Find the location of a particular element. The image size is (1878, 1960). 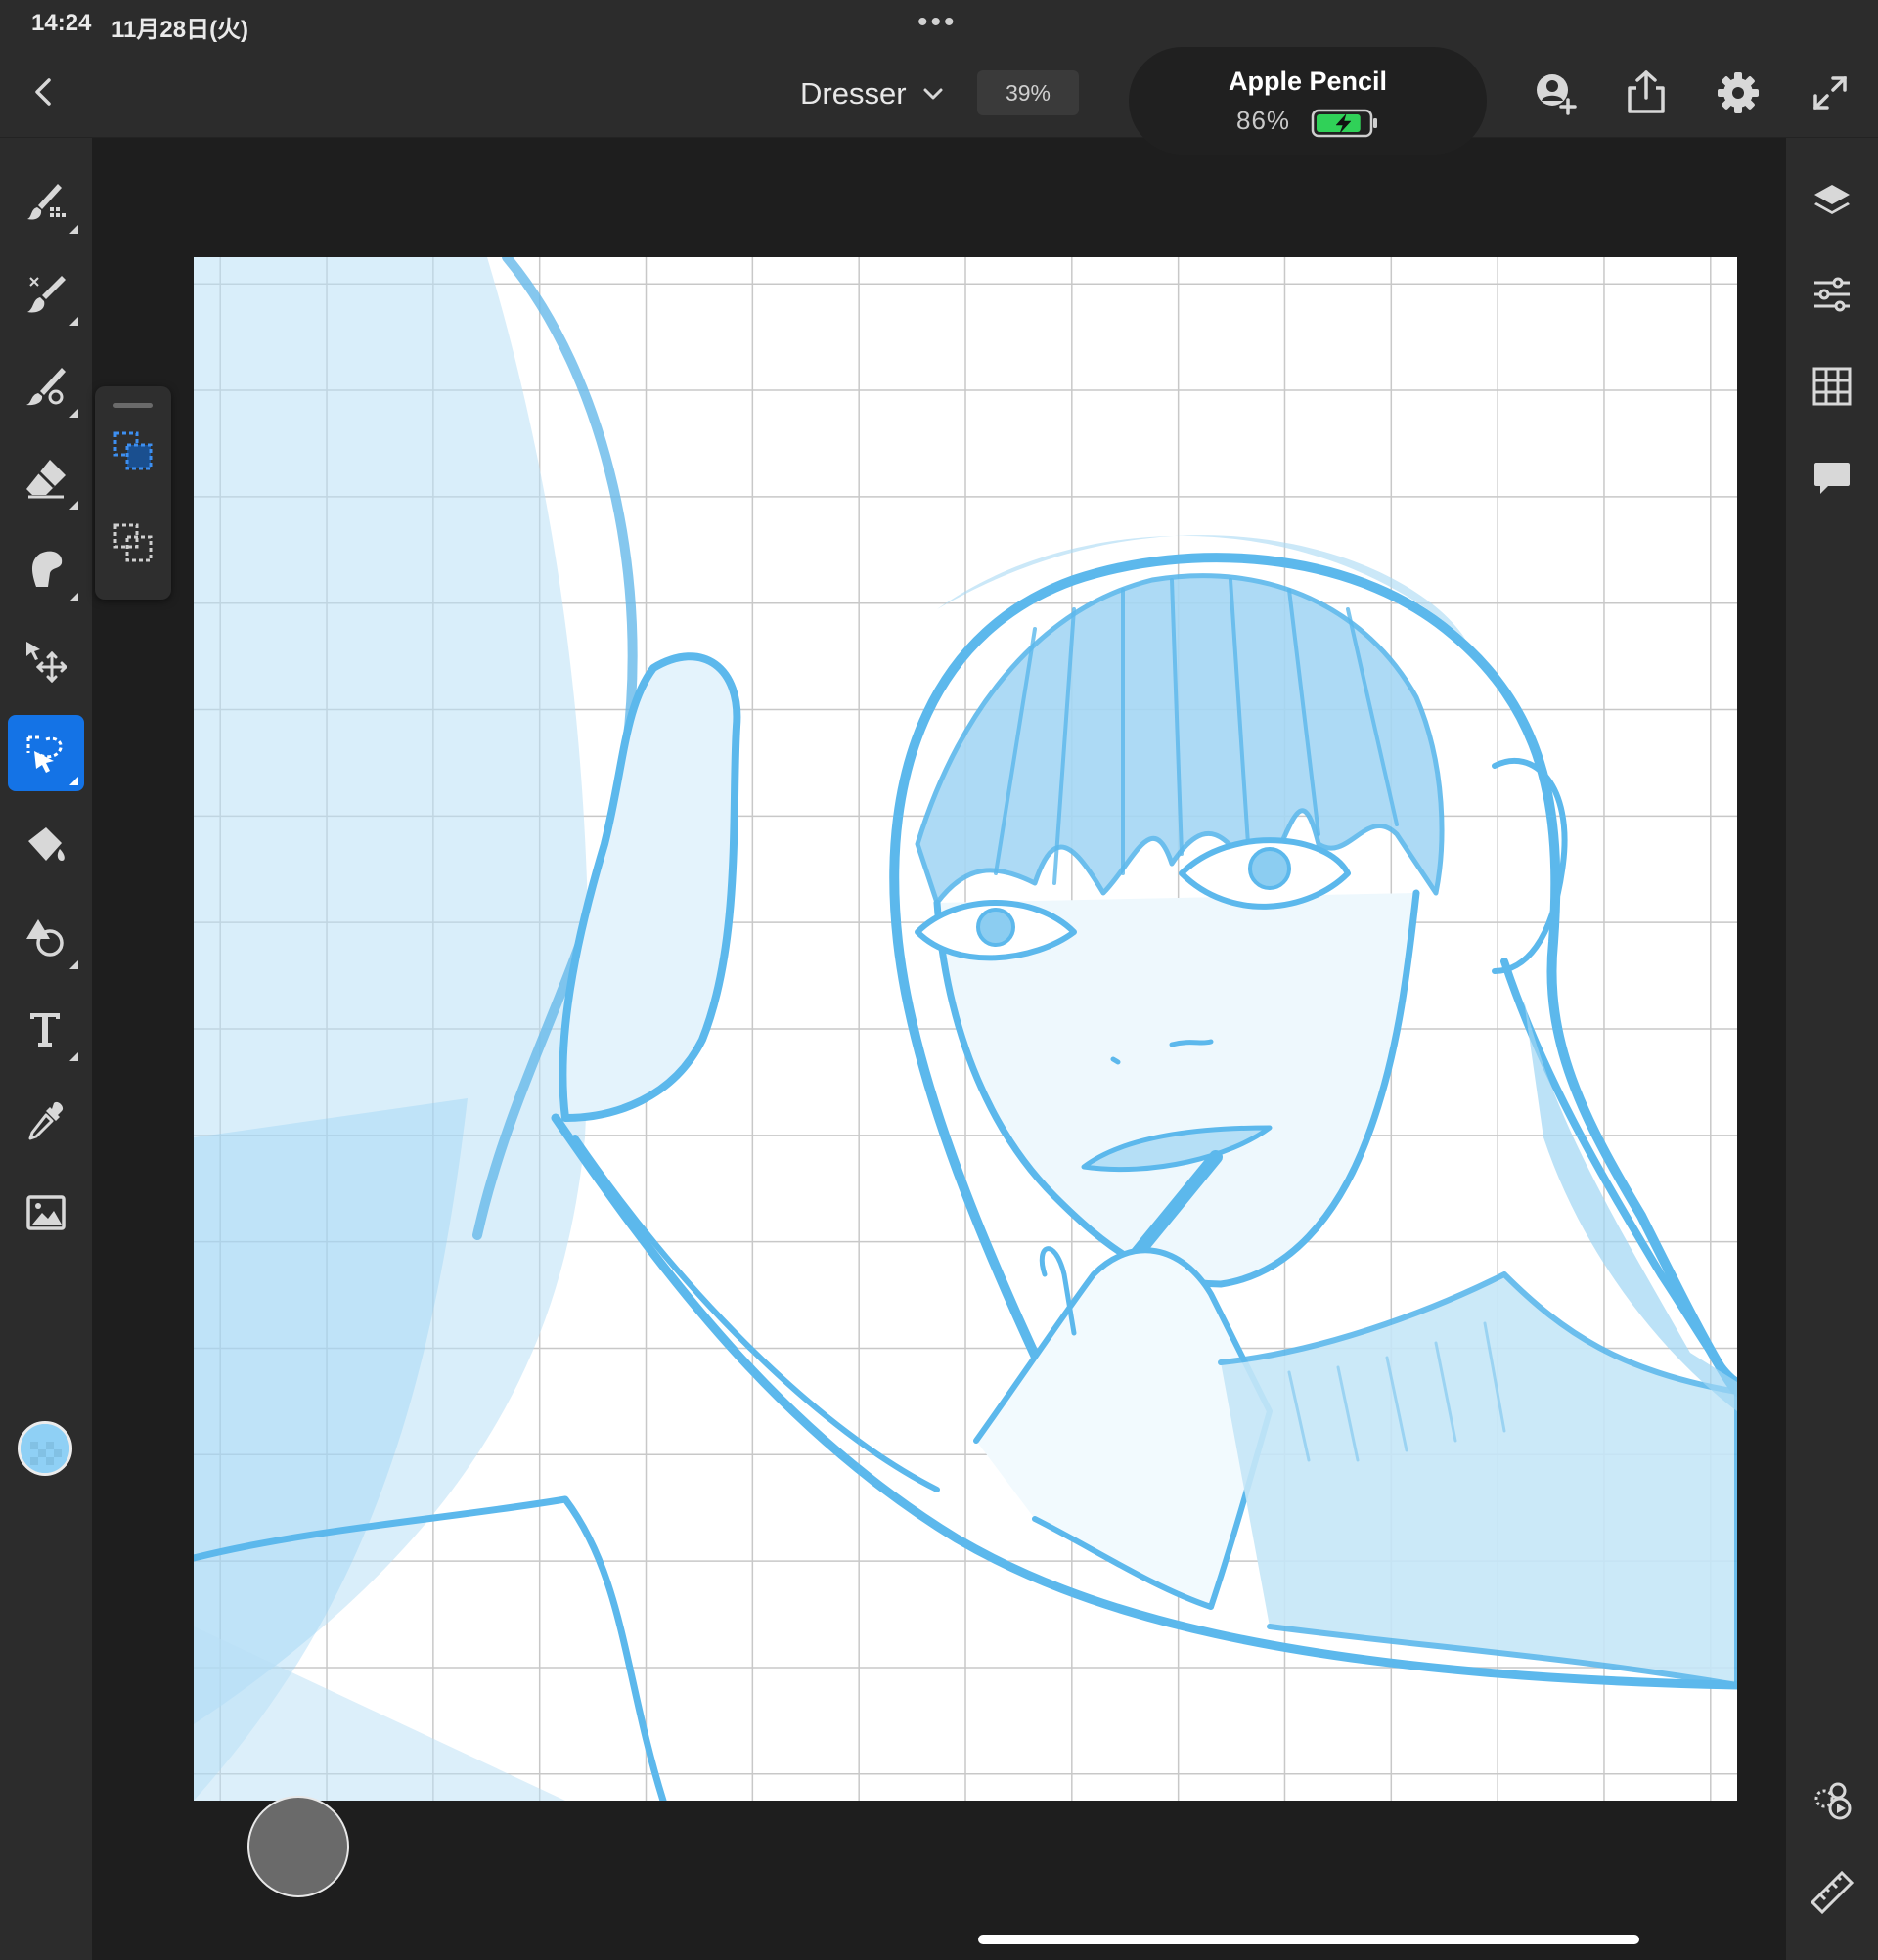

layers-icon is located at coordinates (1832, 199).